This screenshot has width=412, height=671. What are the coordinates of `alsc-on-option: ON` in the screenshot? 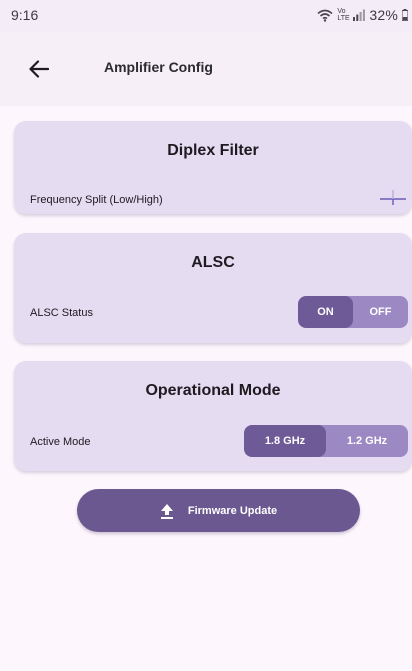 It's located at (325, 312).